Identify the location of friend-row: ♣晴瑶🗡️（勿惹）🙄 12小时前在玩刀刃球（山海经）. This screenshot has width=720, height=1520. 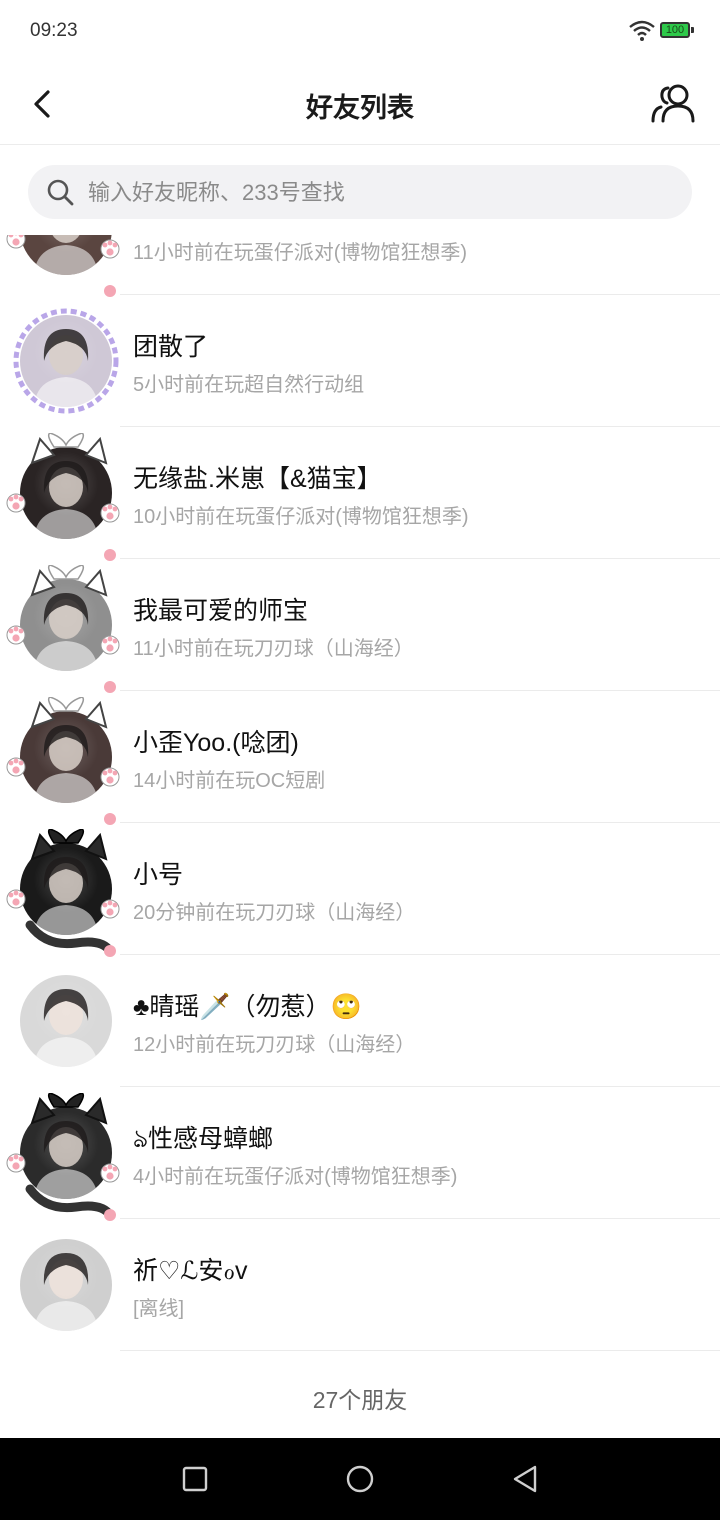
(360, 1021).